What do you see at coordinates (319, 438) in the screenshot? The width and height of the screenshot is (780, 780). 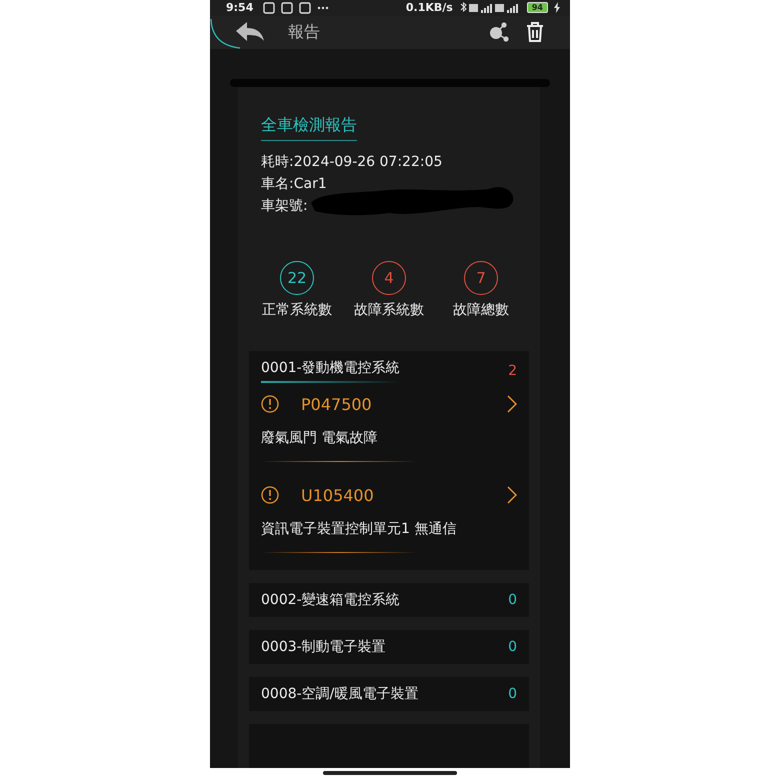 I see `fault-description: 廢氣風門 電氣故障` at bounding box center [319, 438].